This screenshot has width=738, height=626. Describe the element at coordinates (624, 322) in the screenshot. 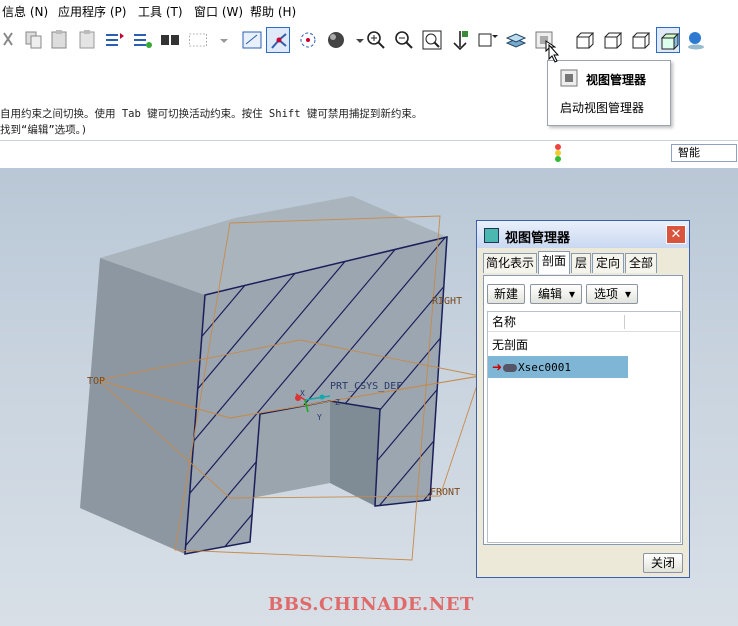

I see `column-divider` at that location.